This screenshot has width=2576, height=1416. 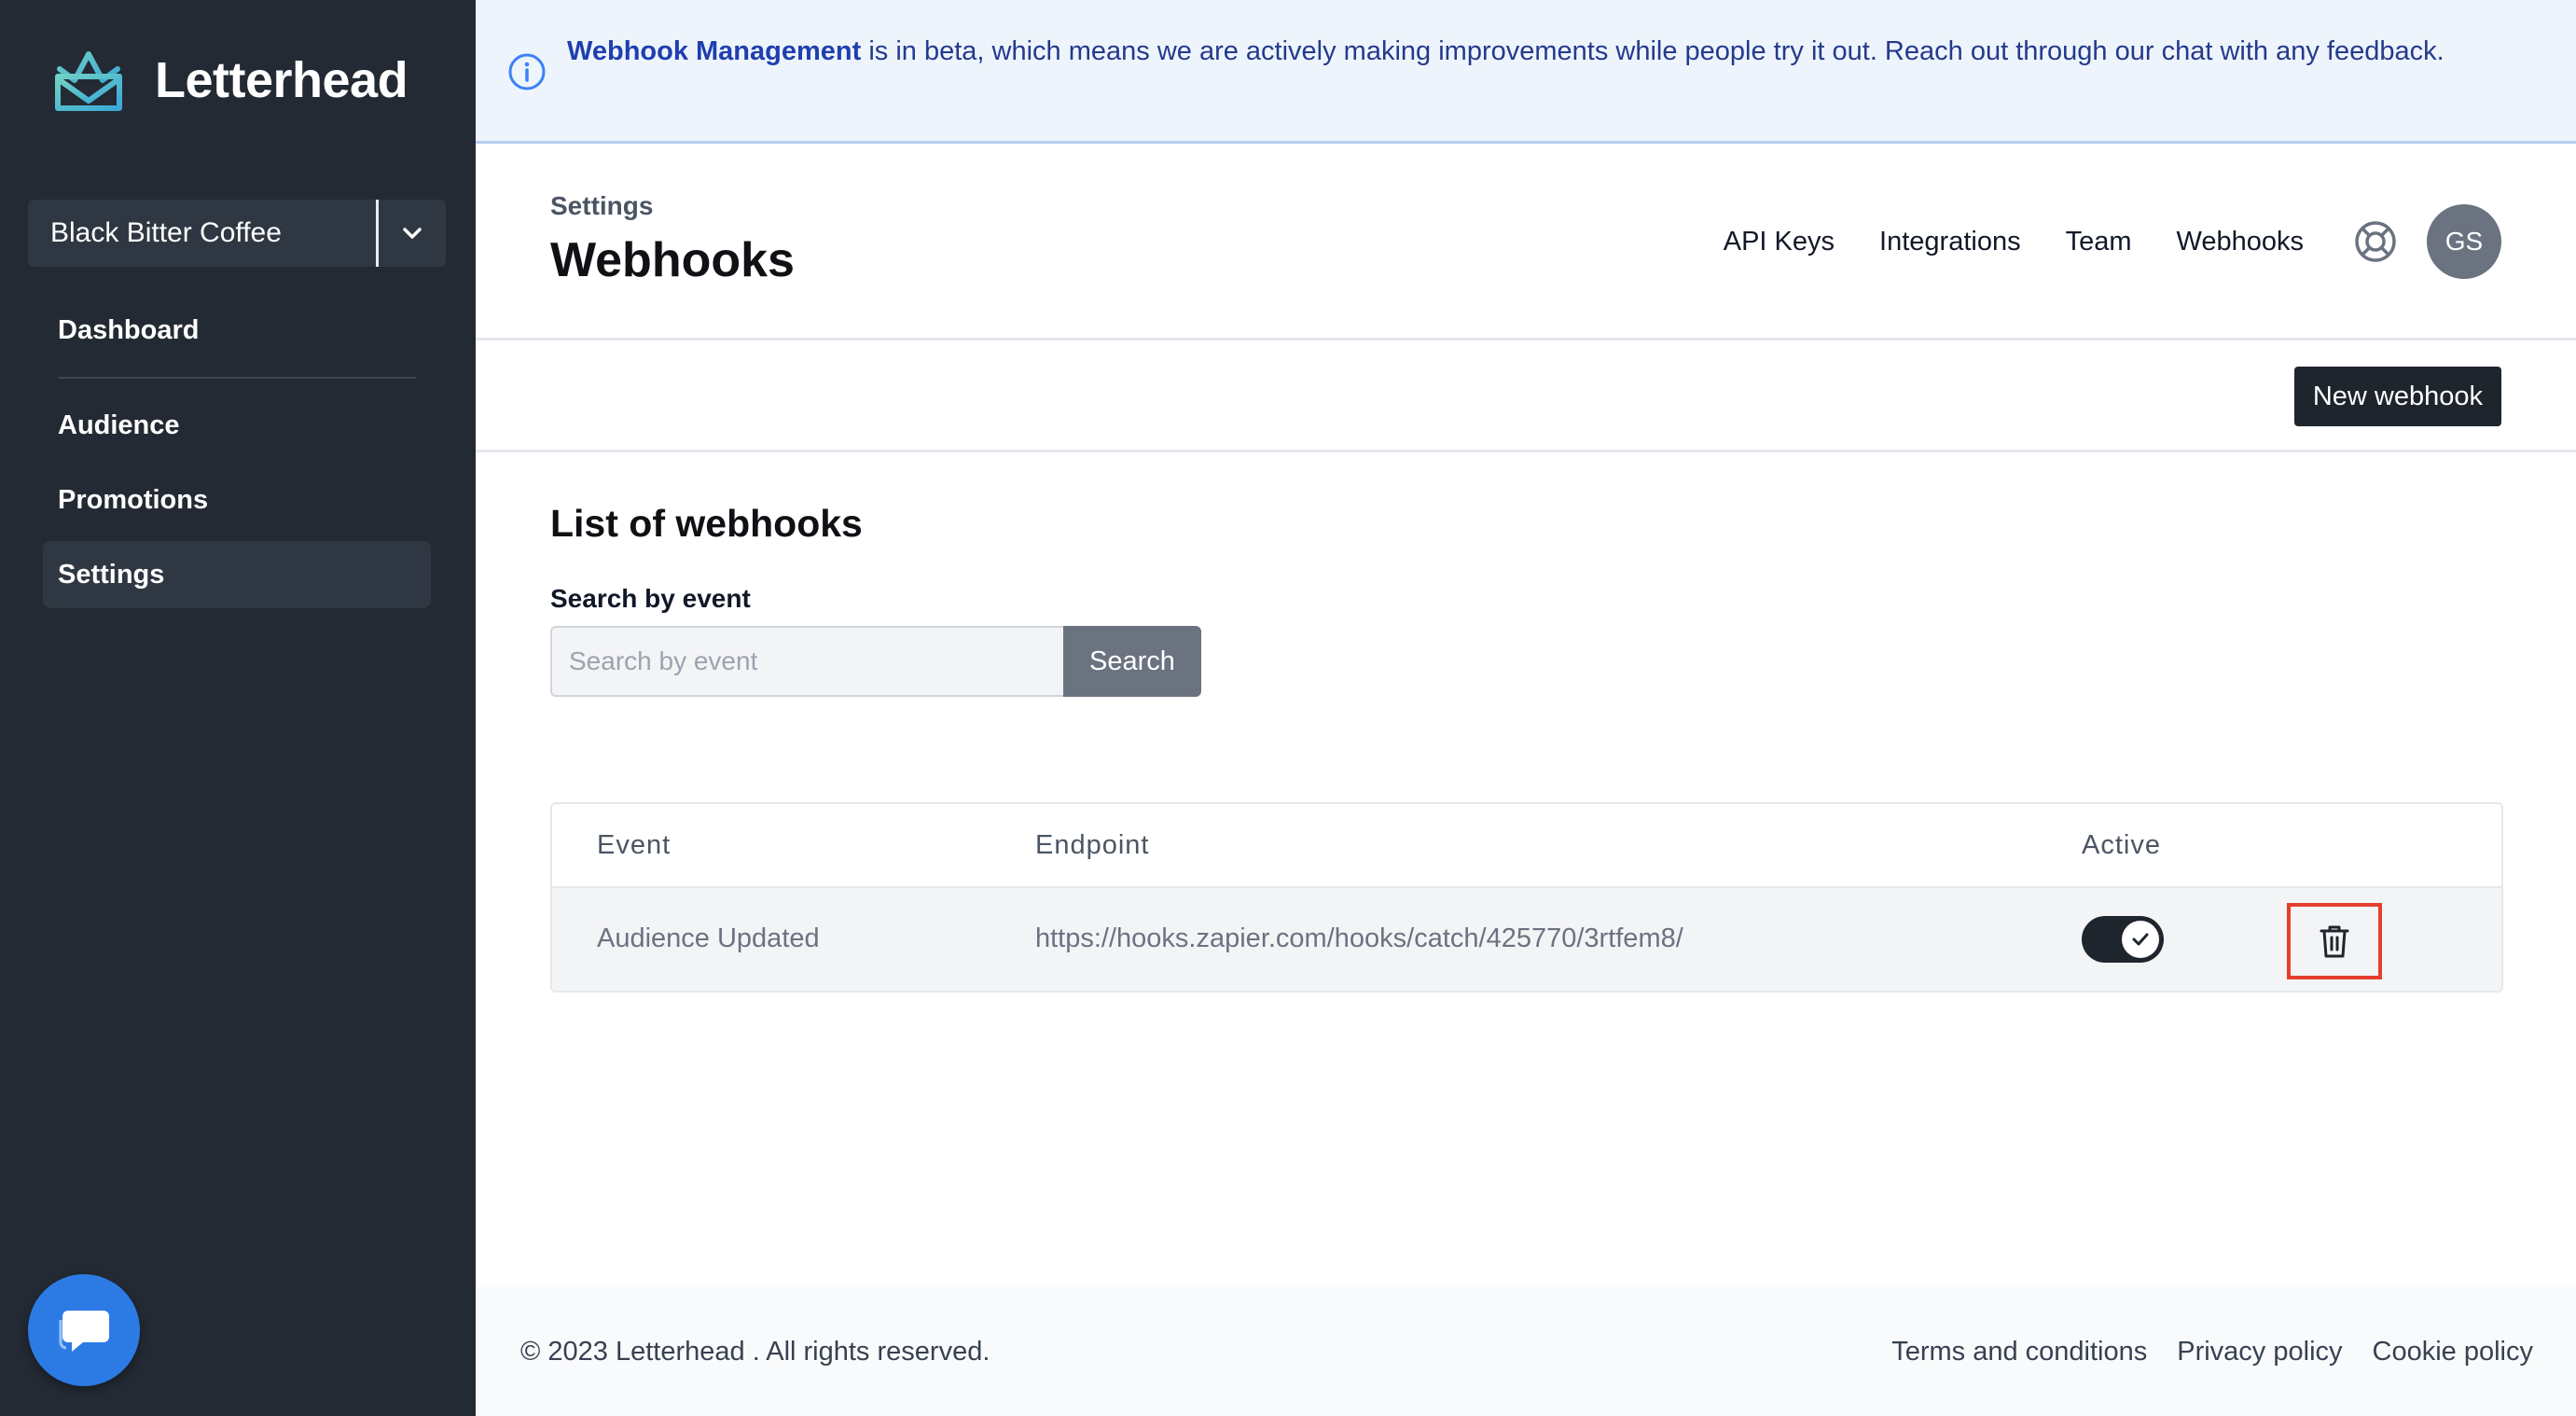 I want to click on search-form: Search, so click(x=875, y=662).